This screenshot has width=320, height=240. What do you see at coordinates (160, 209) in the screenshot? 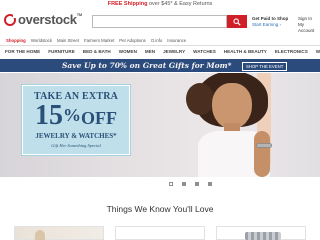
I see `section-title: Things We Know You'll Love` at bounding box center [160, 209].